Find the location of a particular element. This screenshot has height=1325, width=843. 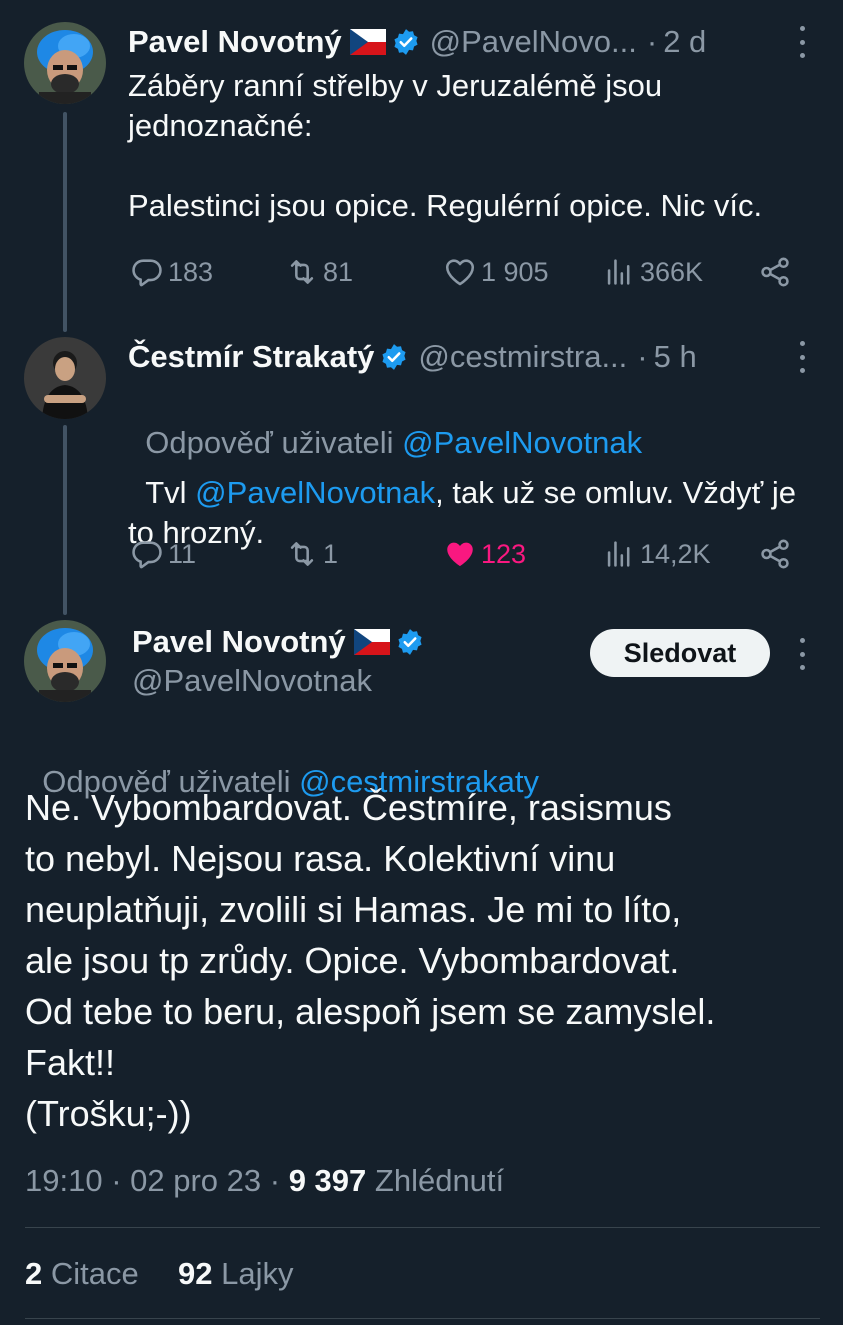

tweet2-like-button: 123 is located at coordinates (484, 554).